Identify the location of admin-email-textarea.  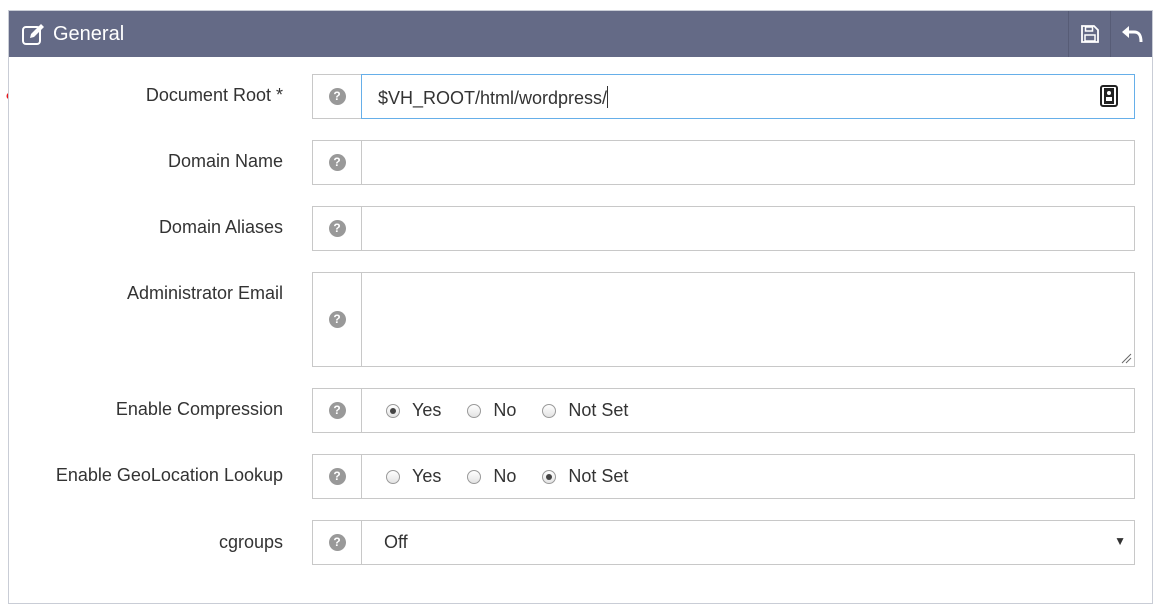
(748, 319).